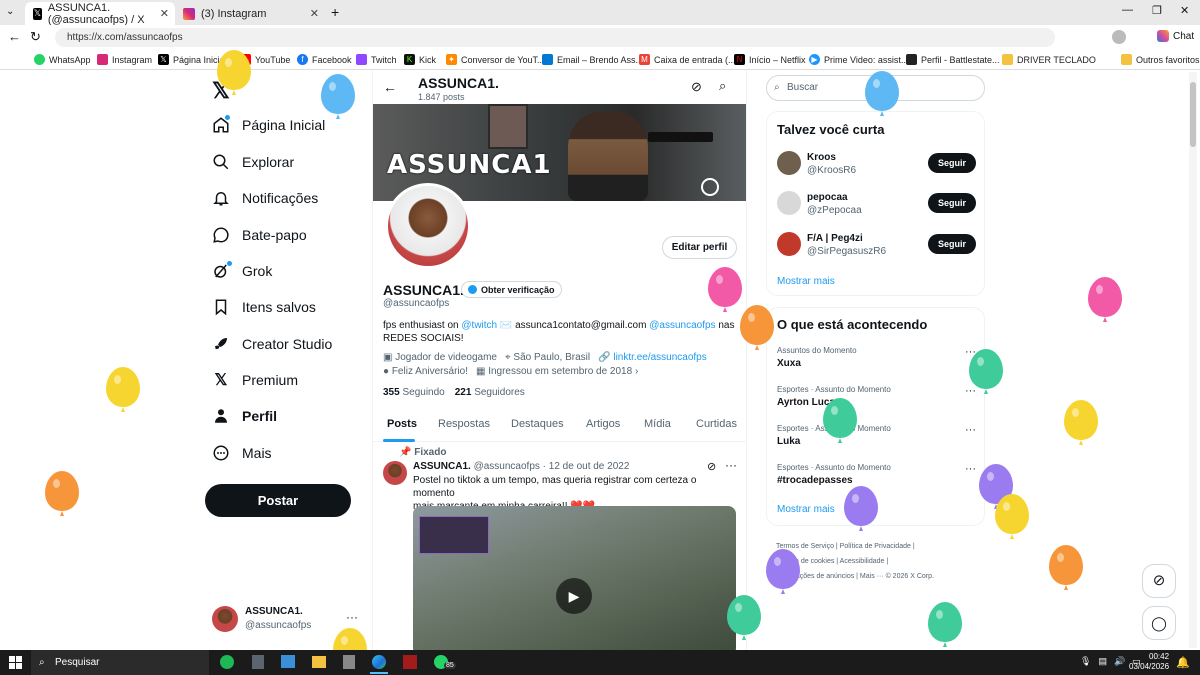 This screenshot has height=675, width=1200. I want to click on sidebar-item-explore: Explorar, so click(253, 162).